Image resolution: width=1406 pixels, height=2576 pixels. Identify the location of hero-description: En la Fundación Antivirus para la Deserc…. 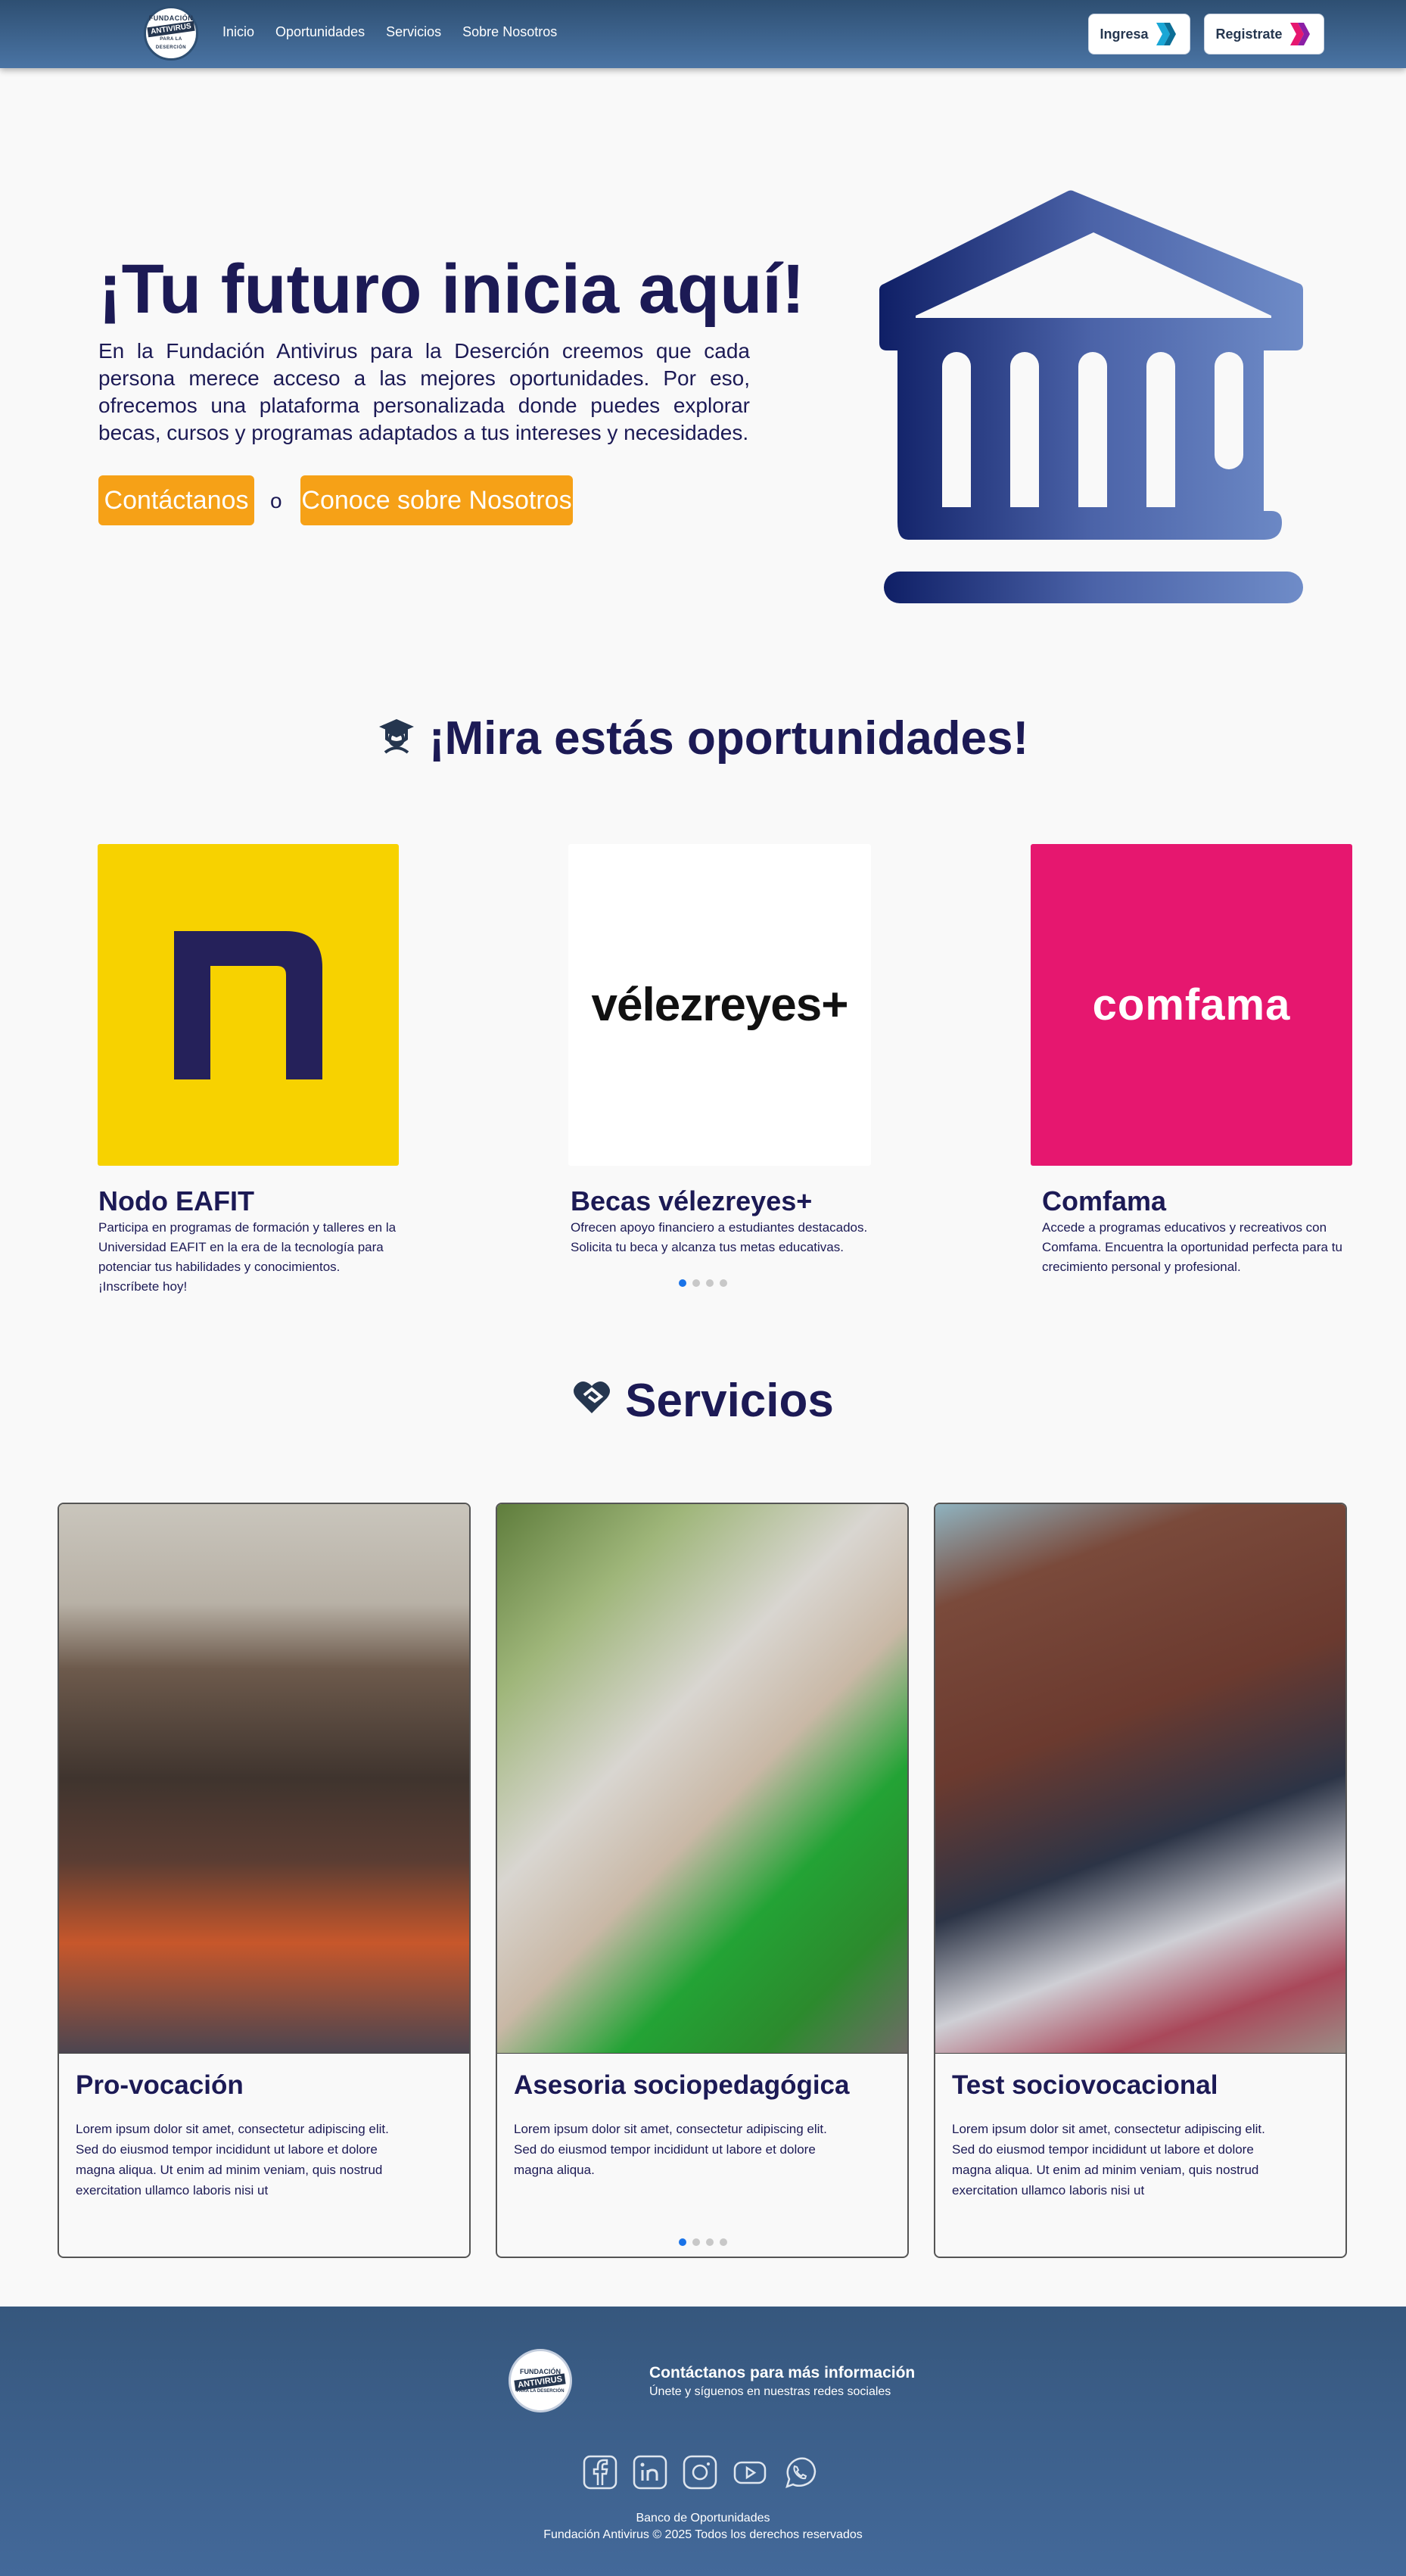
(424, 391).